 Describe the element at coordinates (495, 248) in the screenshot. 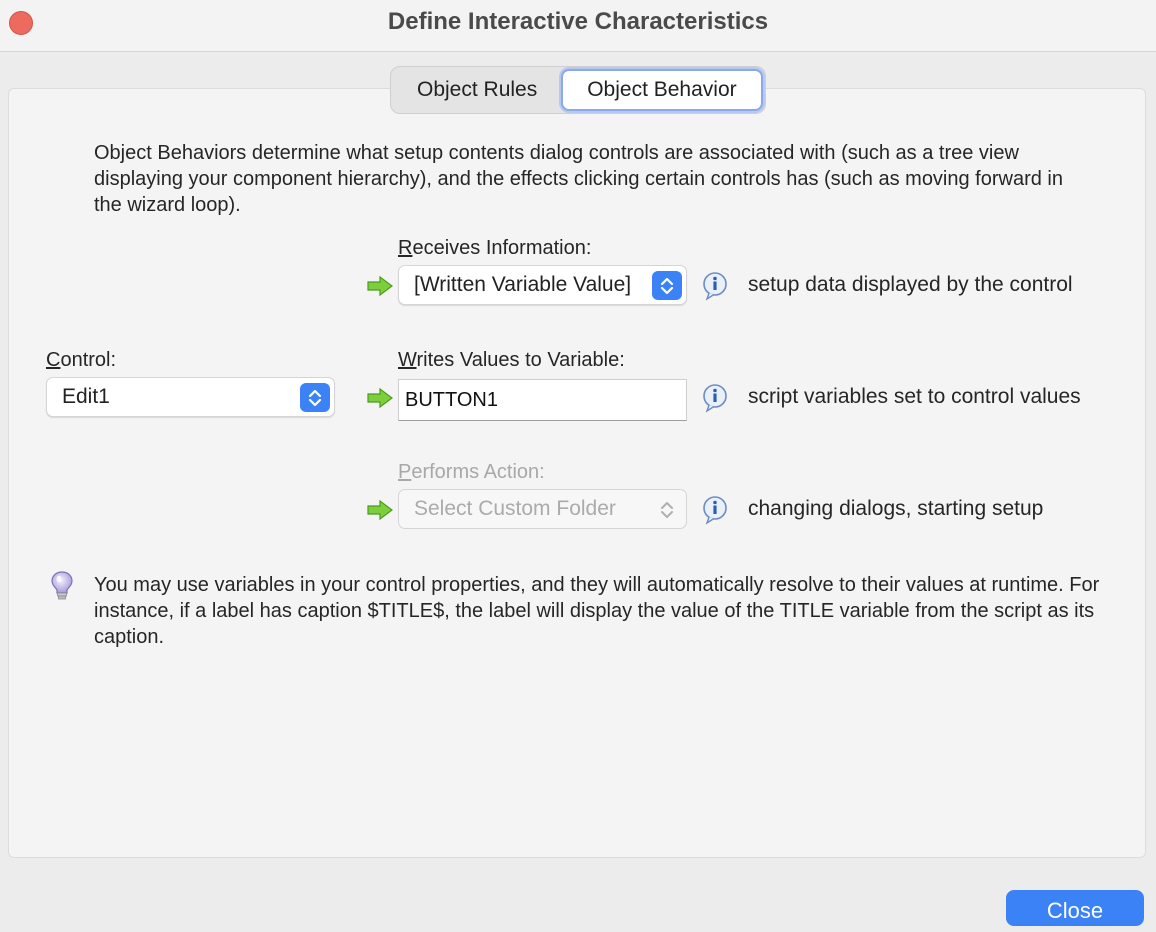

I see `receives-information-label: Receives Information:` at that location.